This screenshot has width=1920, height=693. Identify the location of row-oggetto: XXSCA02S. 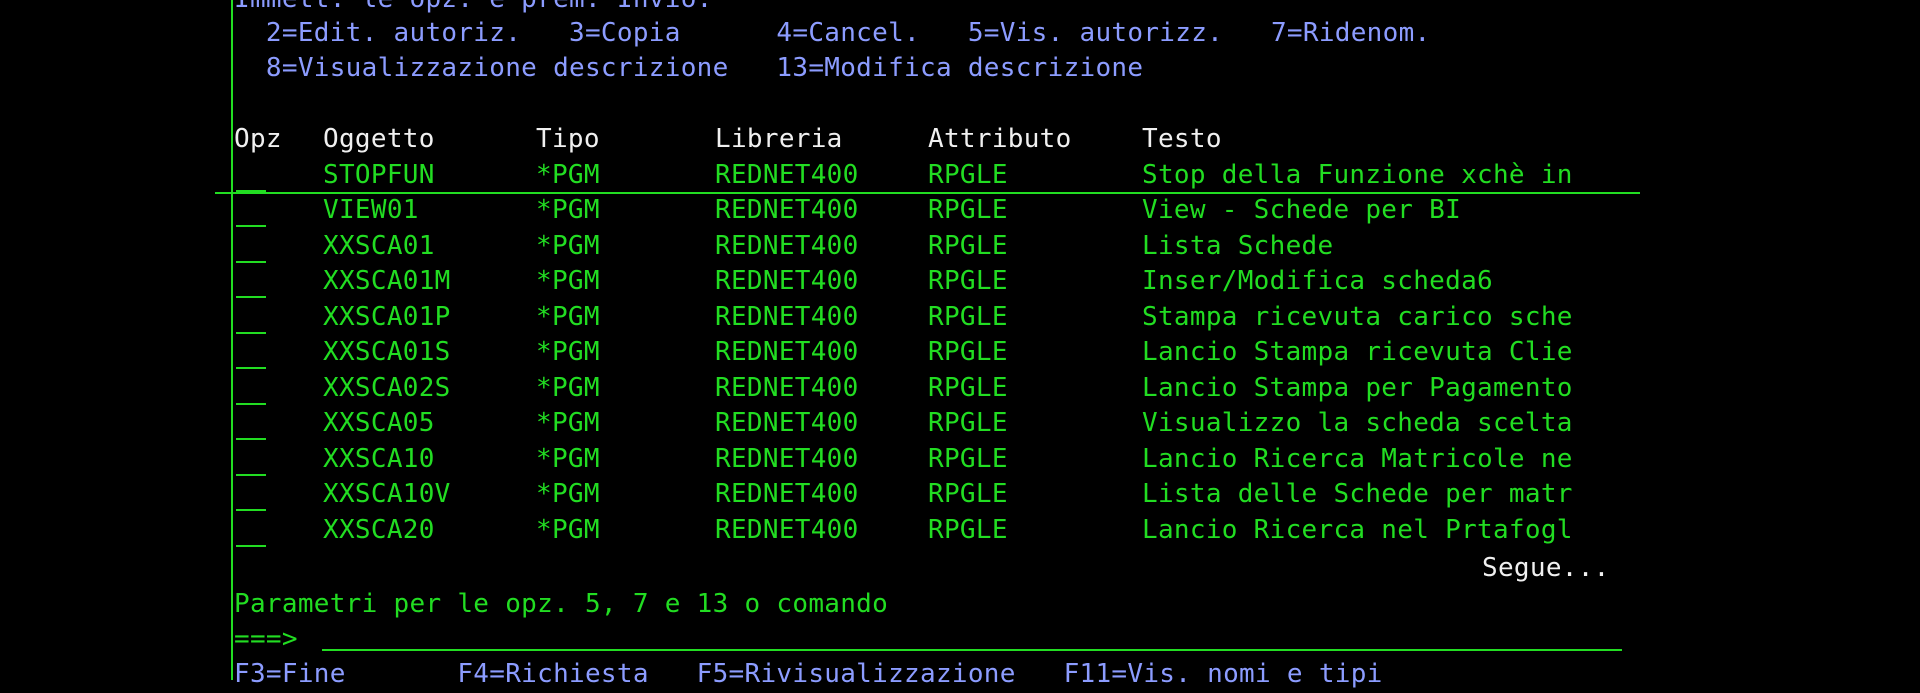
(387, 387).